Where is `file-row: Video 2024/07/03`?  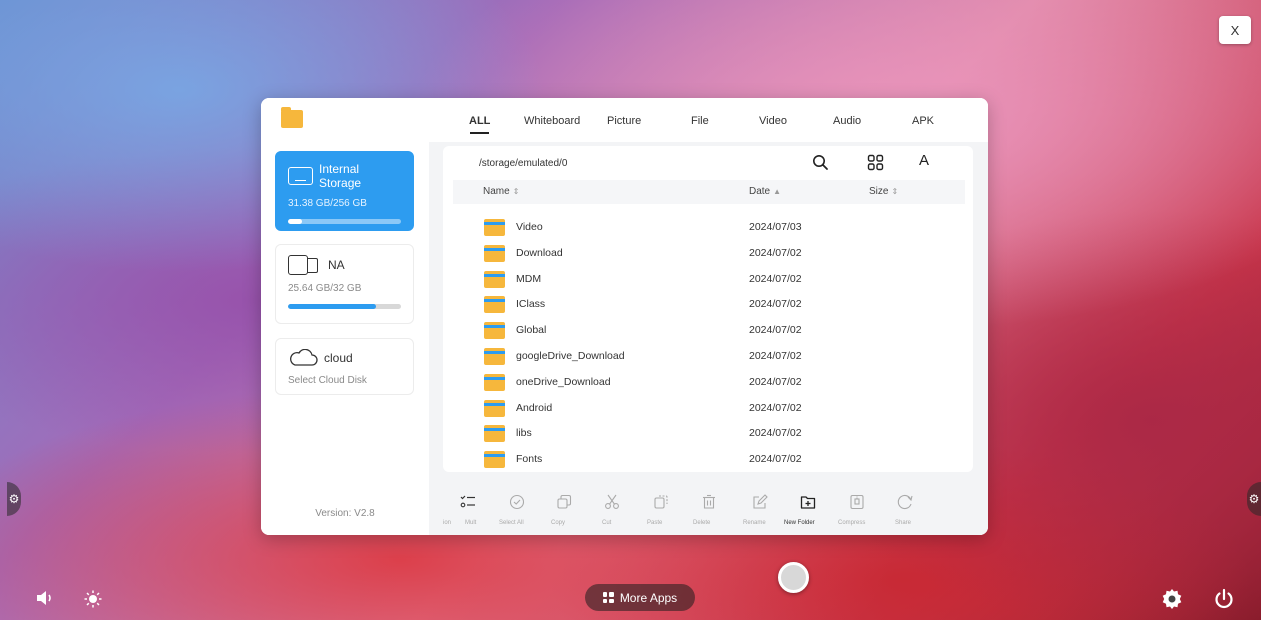
file-row: Video 2024/07/03 is located at coordinates (708, 228).